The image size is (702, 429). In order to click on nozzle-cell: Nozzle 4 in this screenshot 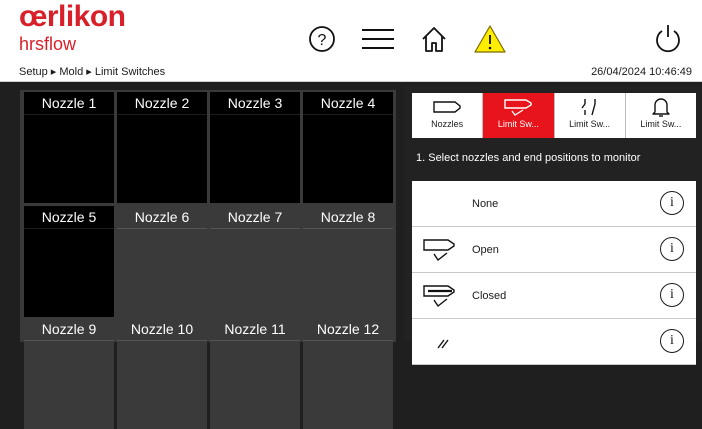, I will do `click(348, 147)`.